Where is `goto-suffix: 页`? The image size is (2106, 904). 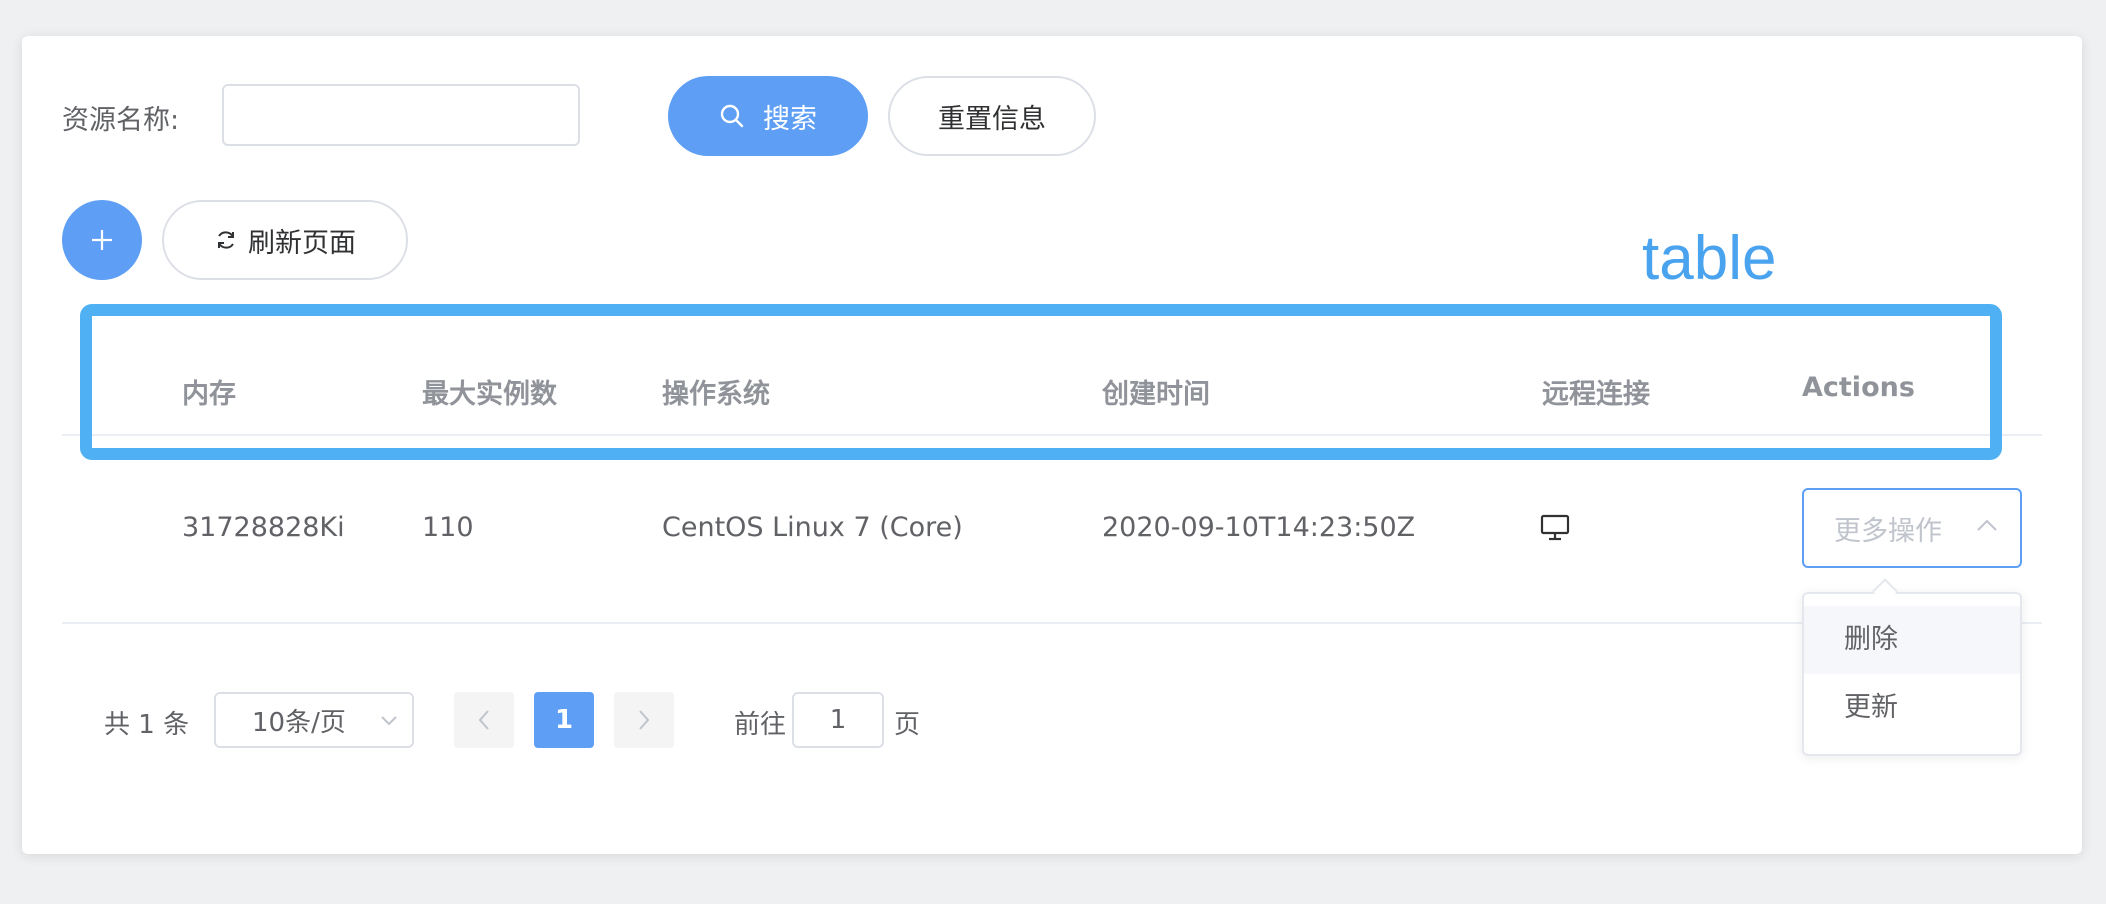 goto-suffix: 页 is located at coordinates (907, 725).